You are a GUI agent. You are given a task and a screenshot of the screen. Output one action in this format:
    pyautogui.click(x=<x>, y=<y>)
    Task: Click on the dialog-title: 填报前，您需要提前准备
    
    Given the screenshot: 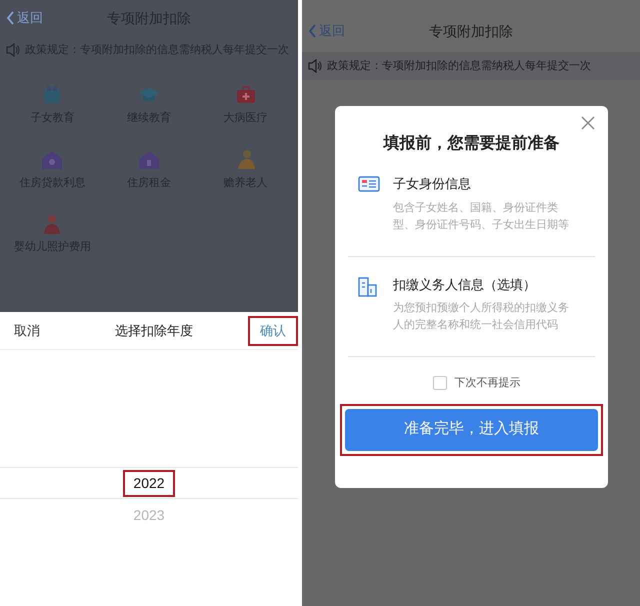 What is the action you would take?
    pyautogui.click(x=471, y=144)
    